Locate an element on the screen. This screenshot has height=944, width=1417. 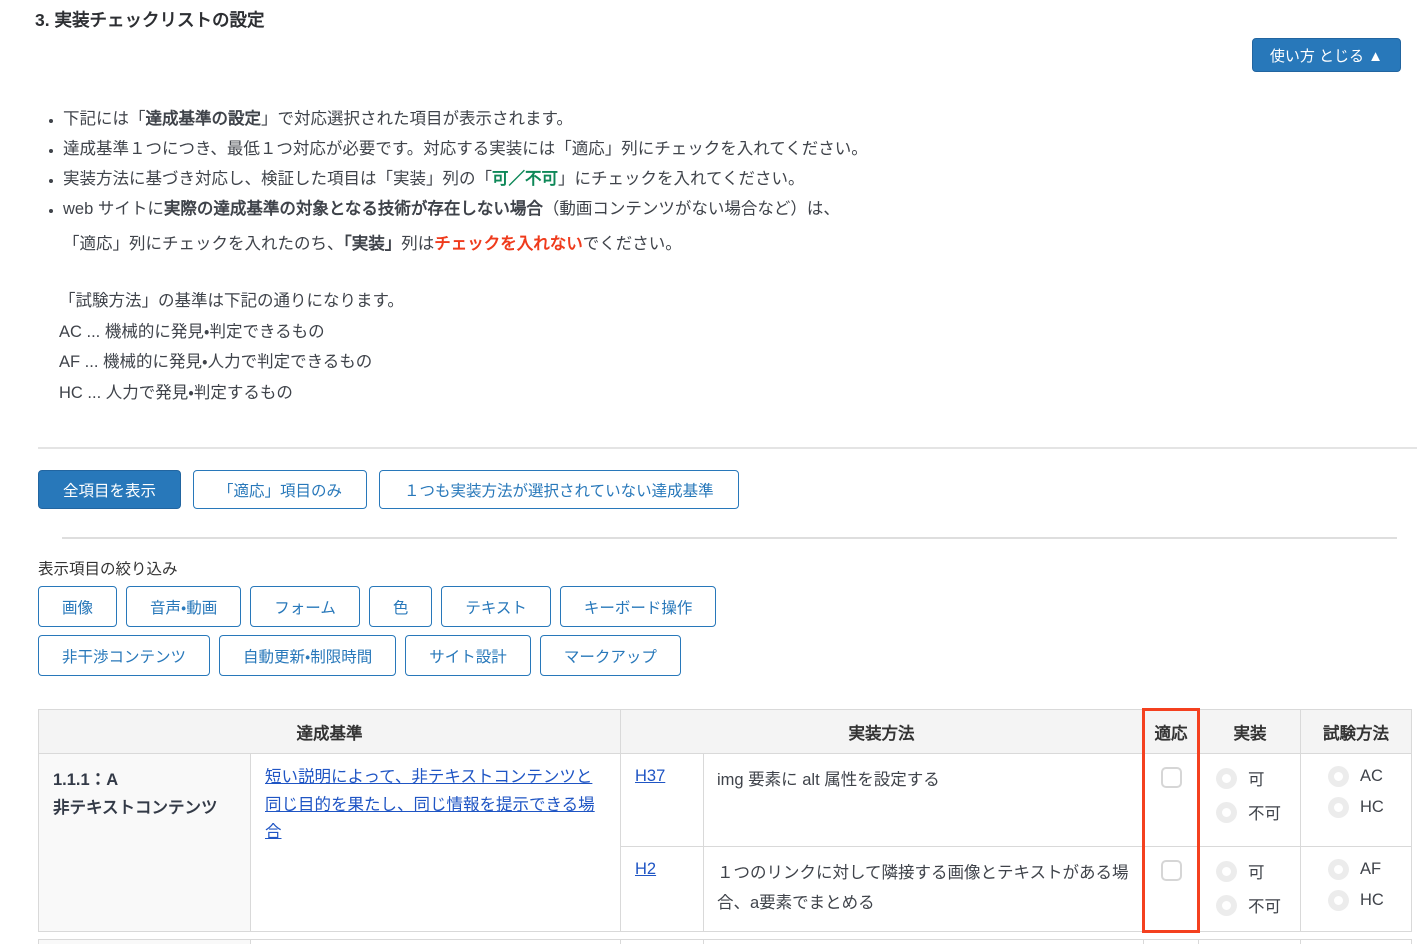
instruction-text: 」で対応選択された項目が表示されます。 is located at coordinates (417, 119).